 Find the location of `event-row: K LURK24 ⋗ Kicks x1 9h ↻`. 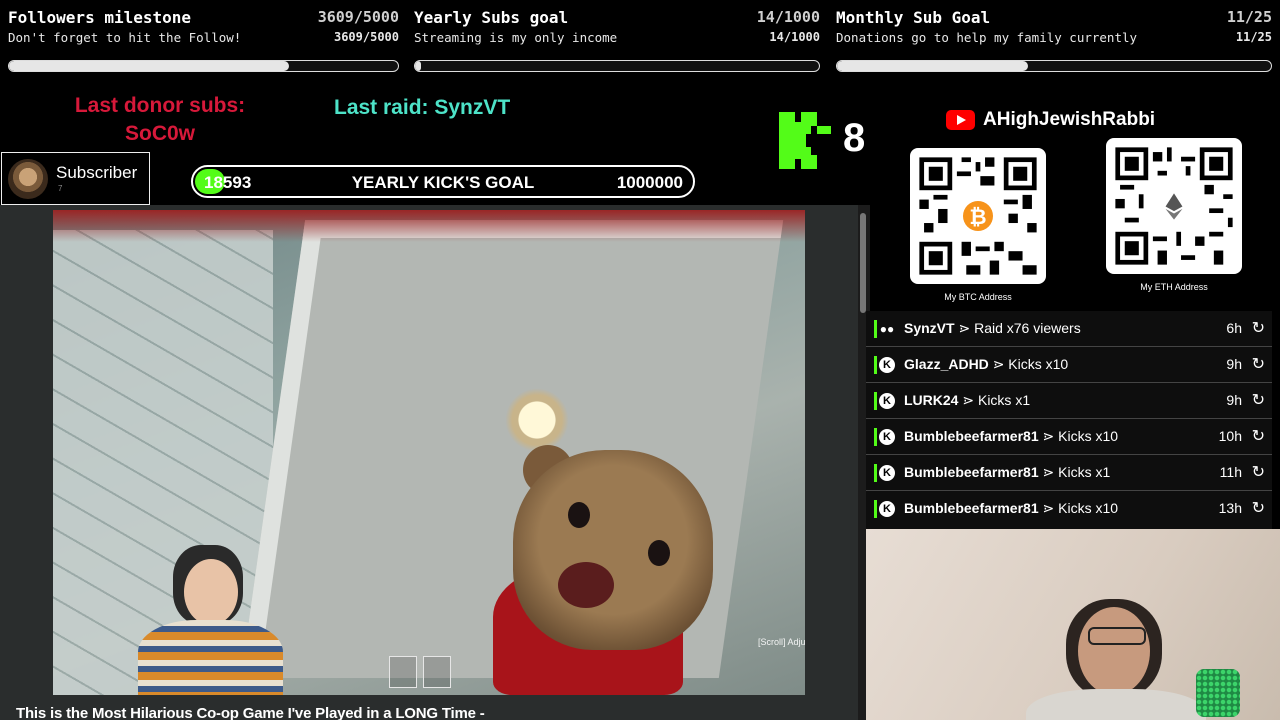

event-row: K LURK24 ⋗ Kicks x1 9h ↻ is located at coordinates (1069, 401).